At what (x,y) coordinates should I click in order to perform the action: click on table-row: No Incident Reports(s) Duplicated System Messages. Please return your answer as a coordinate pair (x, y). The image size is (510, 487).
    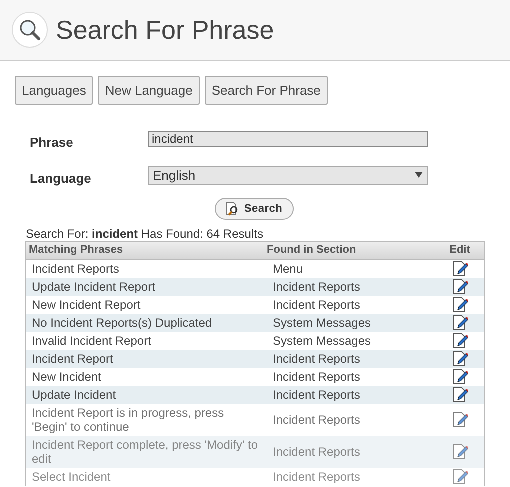
    Looking at the image, I should click on (255, 323).